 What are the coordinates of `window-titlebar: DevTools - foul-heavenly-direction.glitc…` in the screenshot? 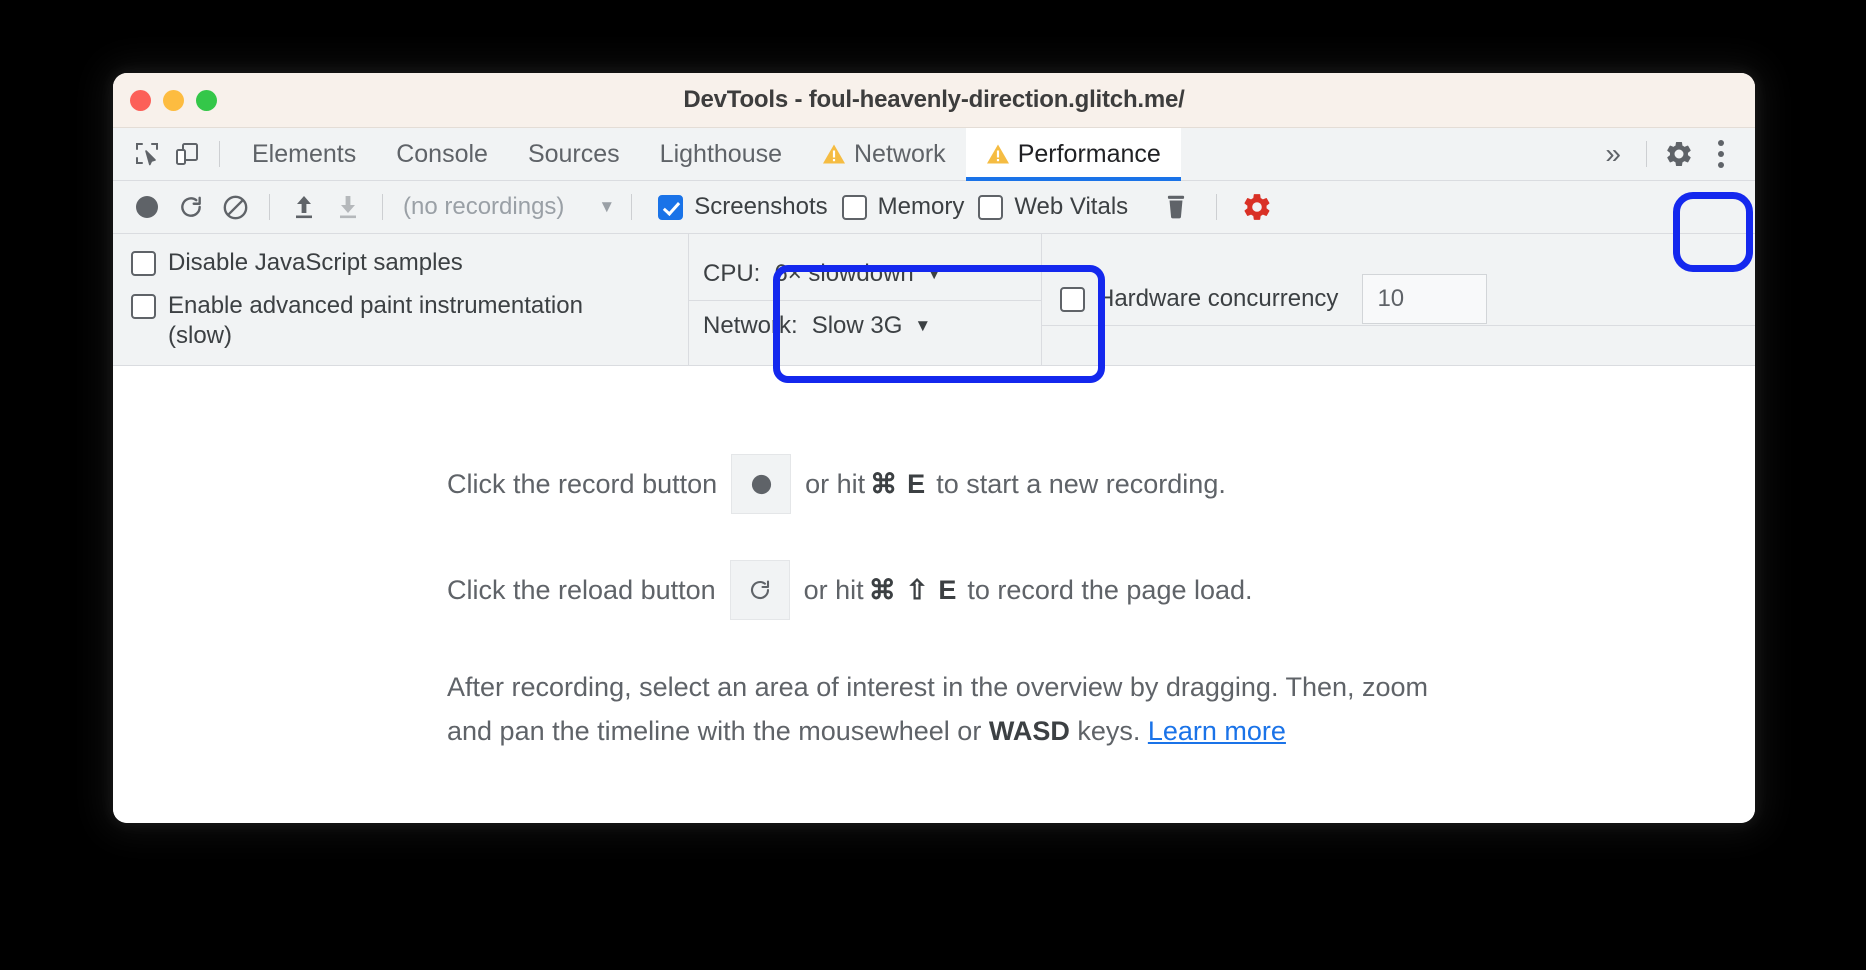 It's located at (934, 100).